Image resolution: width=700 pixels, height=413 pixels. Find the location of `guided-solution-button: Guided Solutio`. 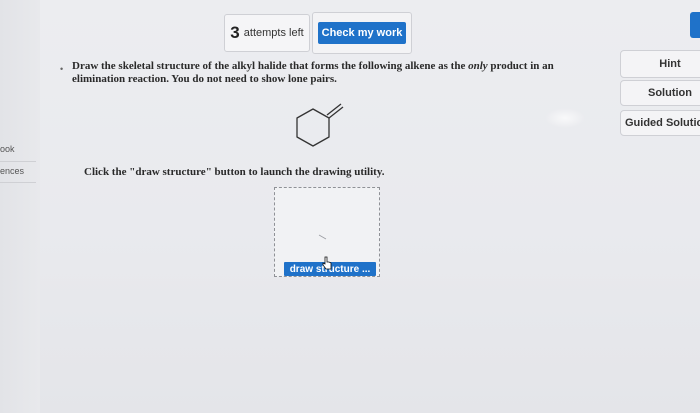

guided-solution-button: Guided Solutio is located at coordinates (660, 123).